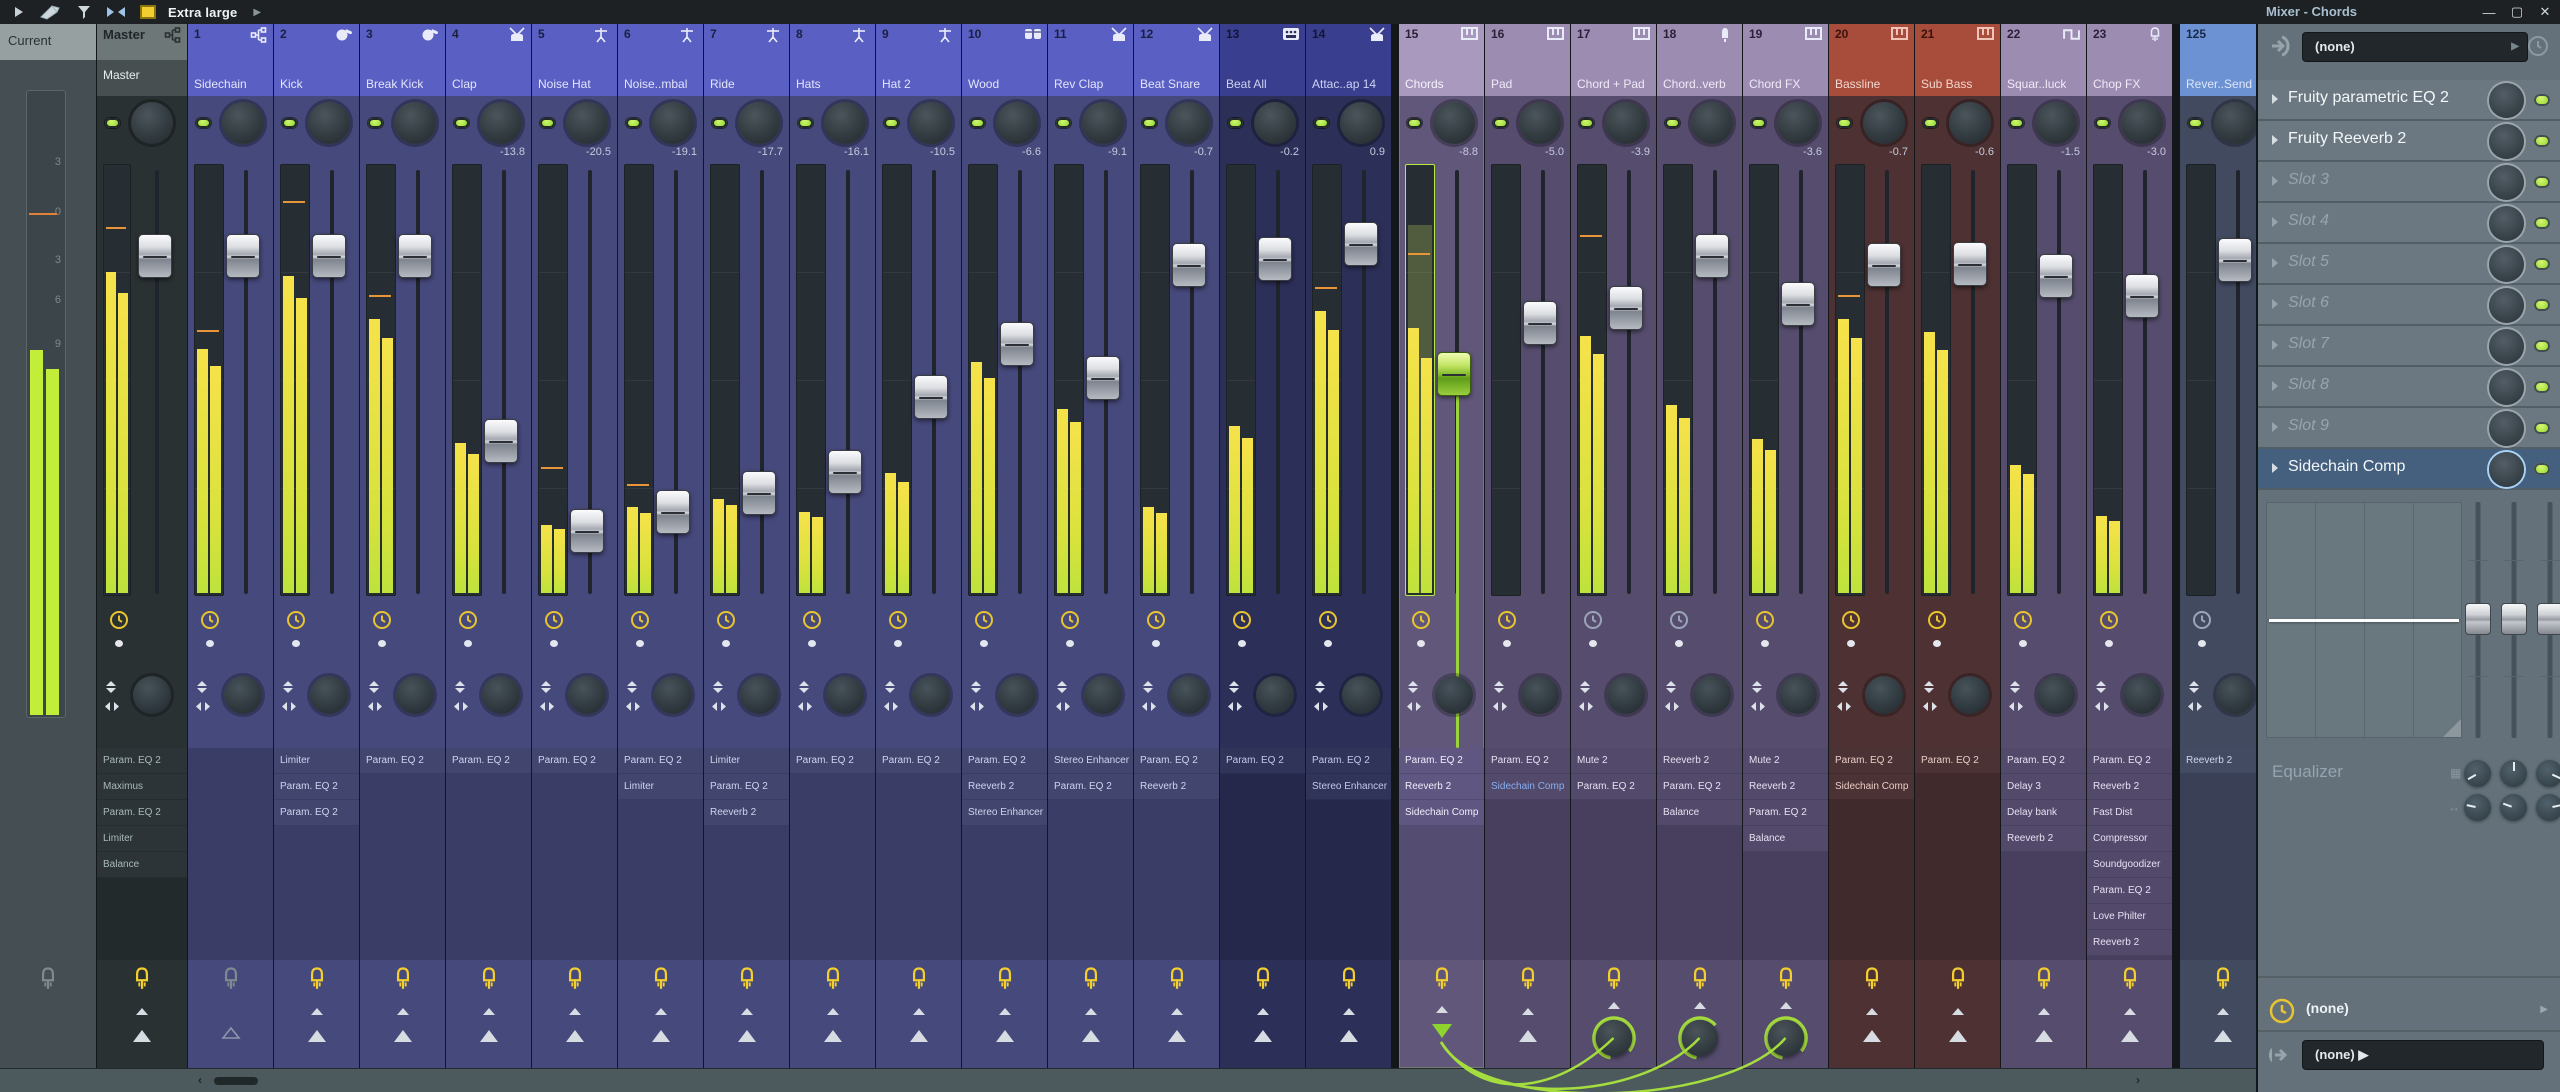 The width and height of the screenshot is (2560, 1092). What do you see at coordinates (2489, 12) in the screenshot?
I see `minimize-button: —` at bounding box center [2489, 12].